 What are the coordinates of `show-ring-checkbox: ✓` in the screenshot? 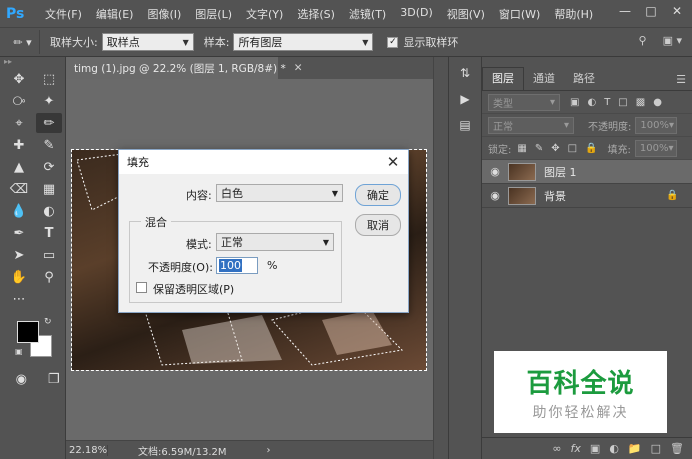 It's located at (393, 42).